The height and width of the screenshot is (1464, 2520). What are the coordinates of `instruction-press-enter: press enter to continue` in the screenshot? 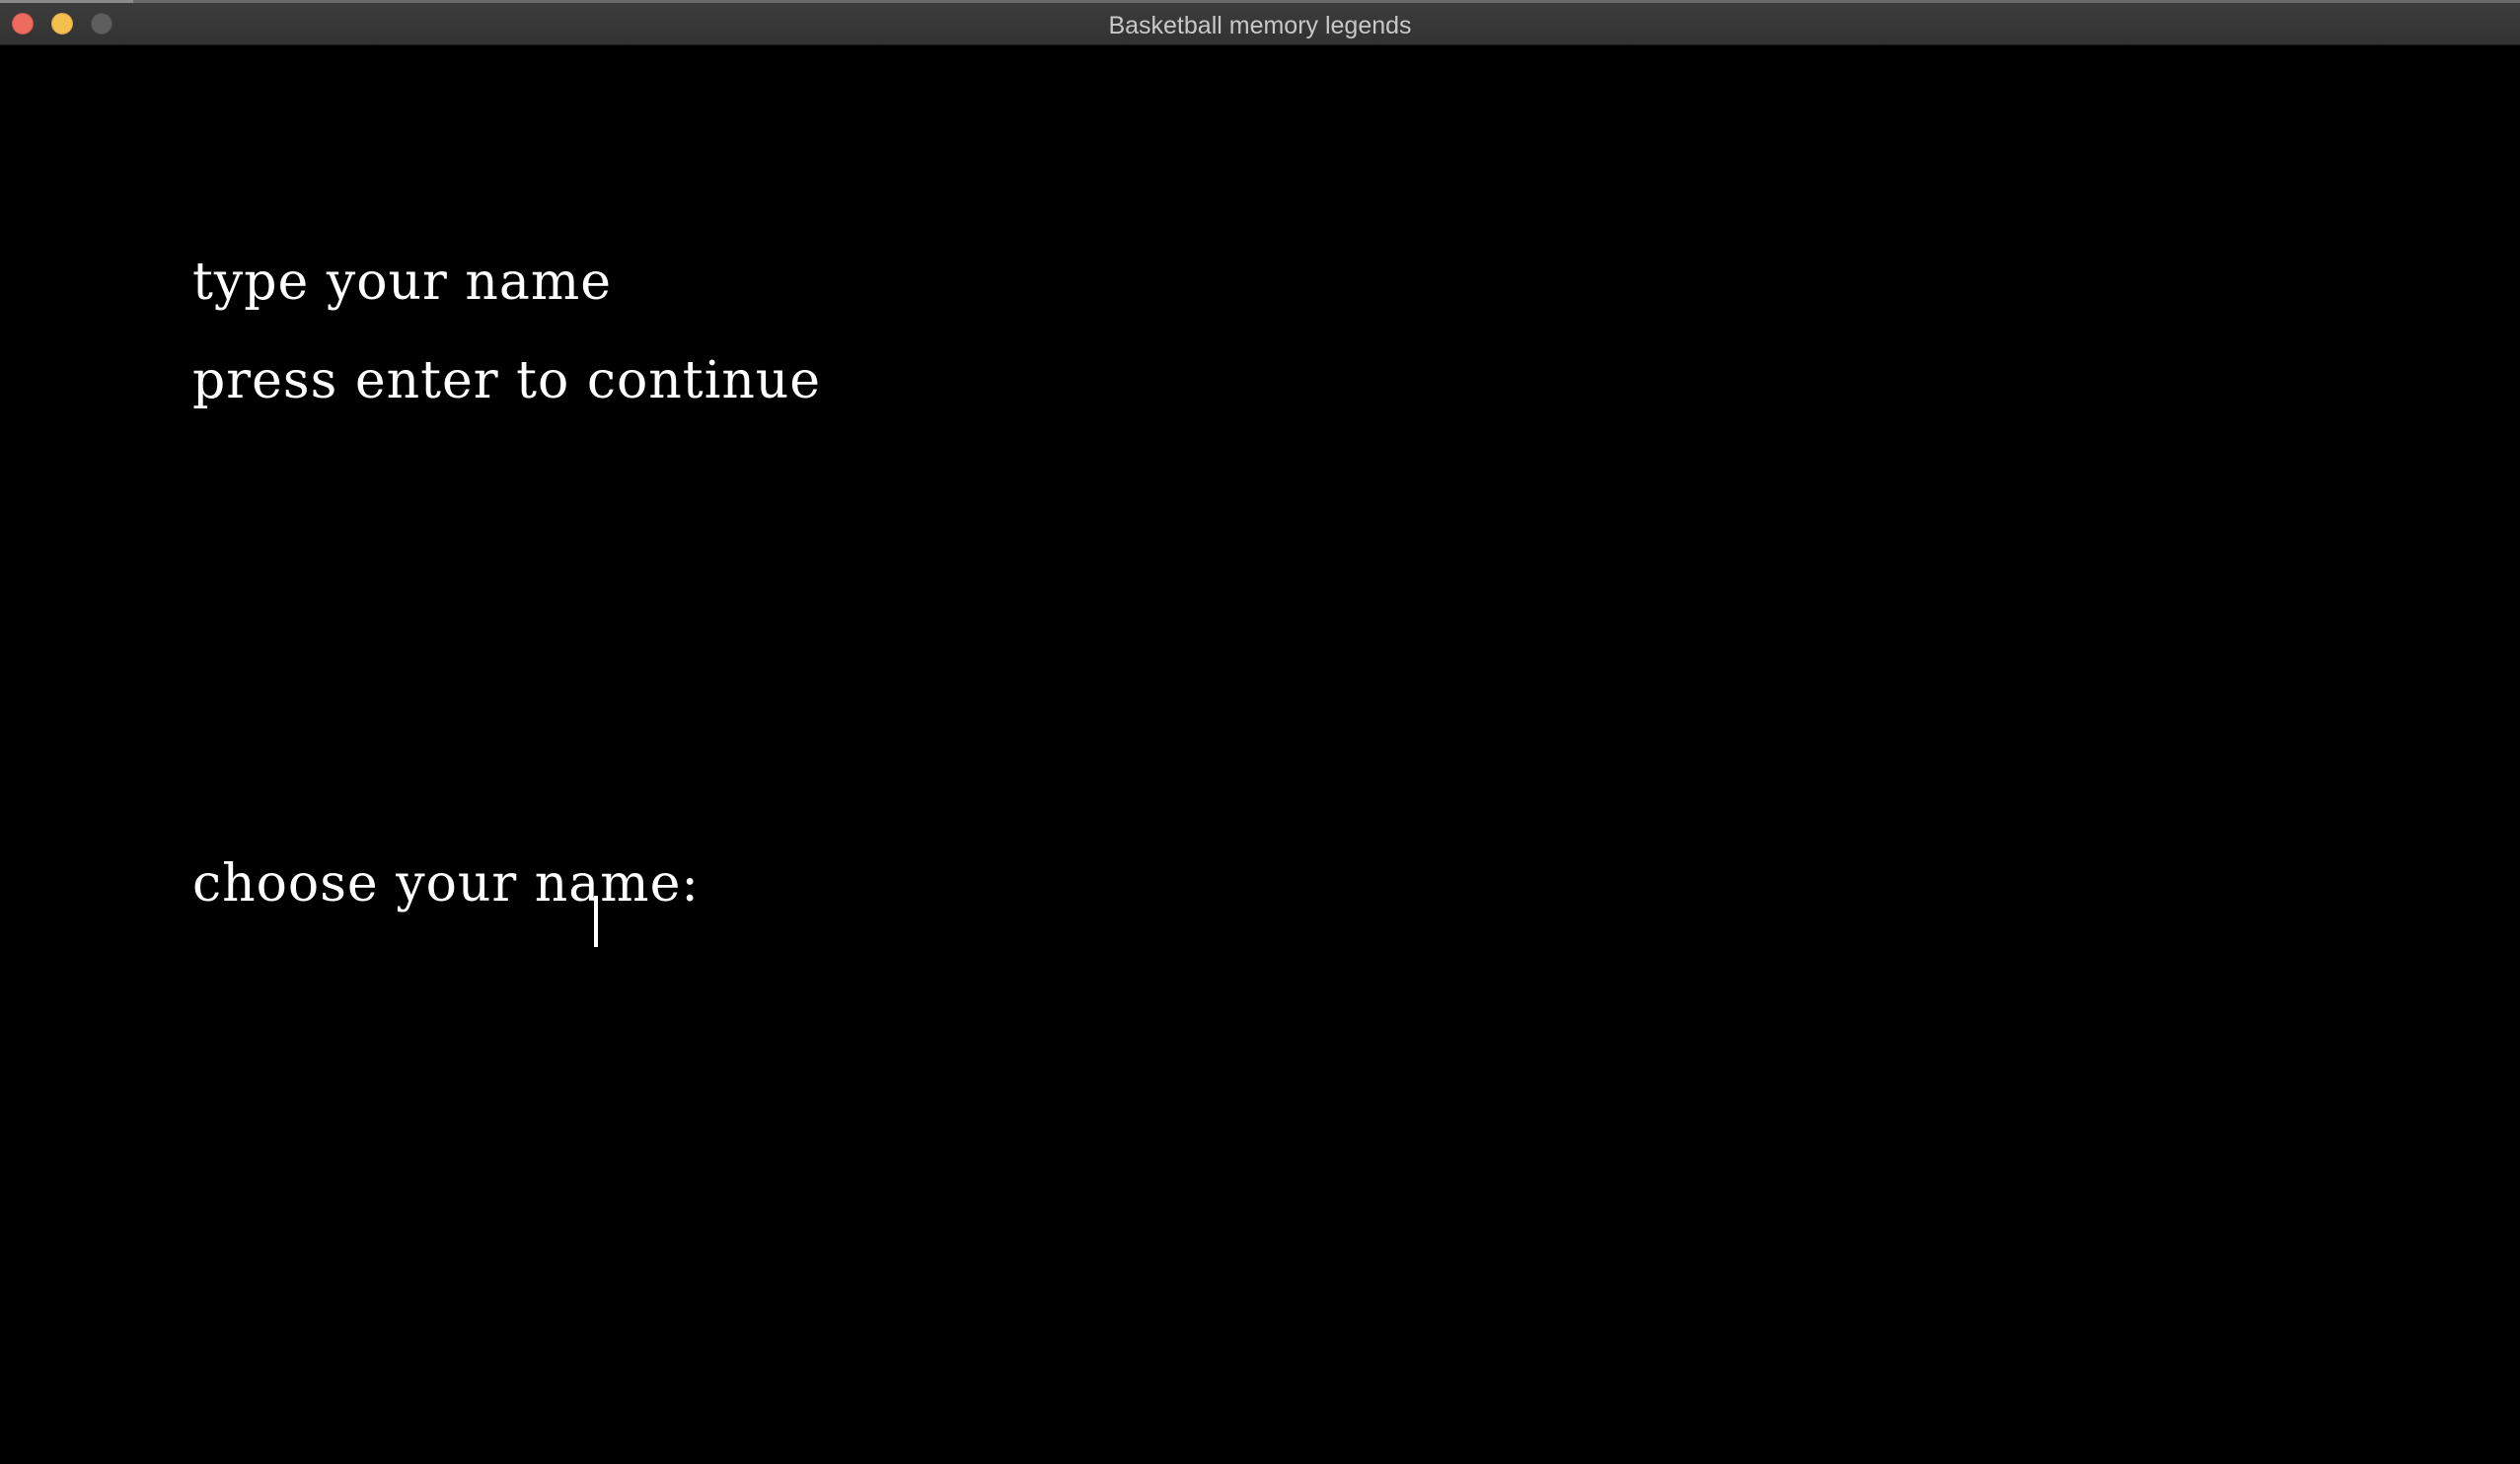 It's located at (507, 380).